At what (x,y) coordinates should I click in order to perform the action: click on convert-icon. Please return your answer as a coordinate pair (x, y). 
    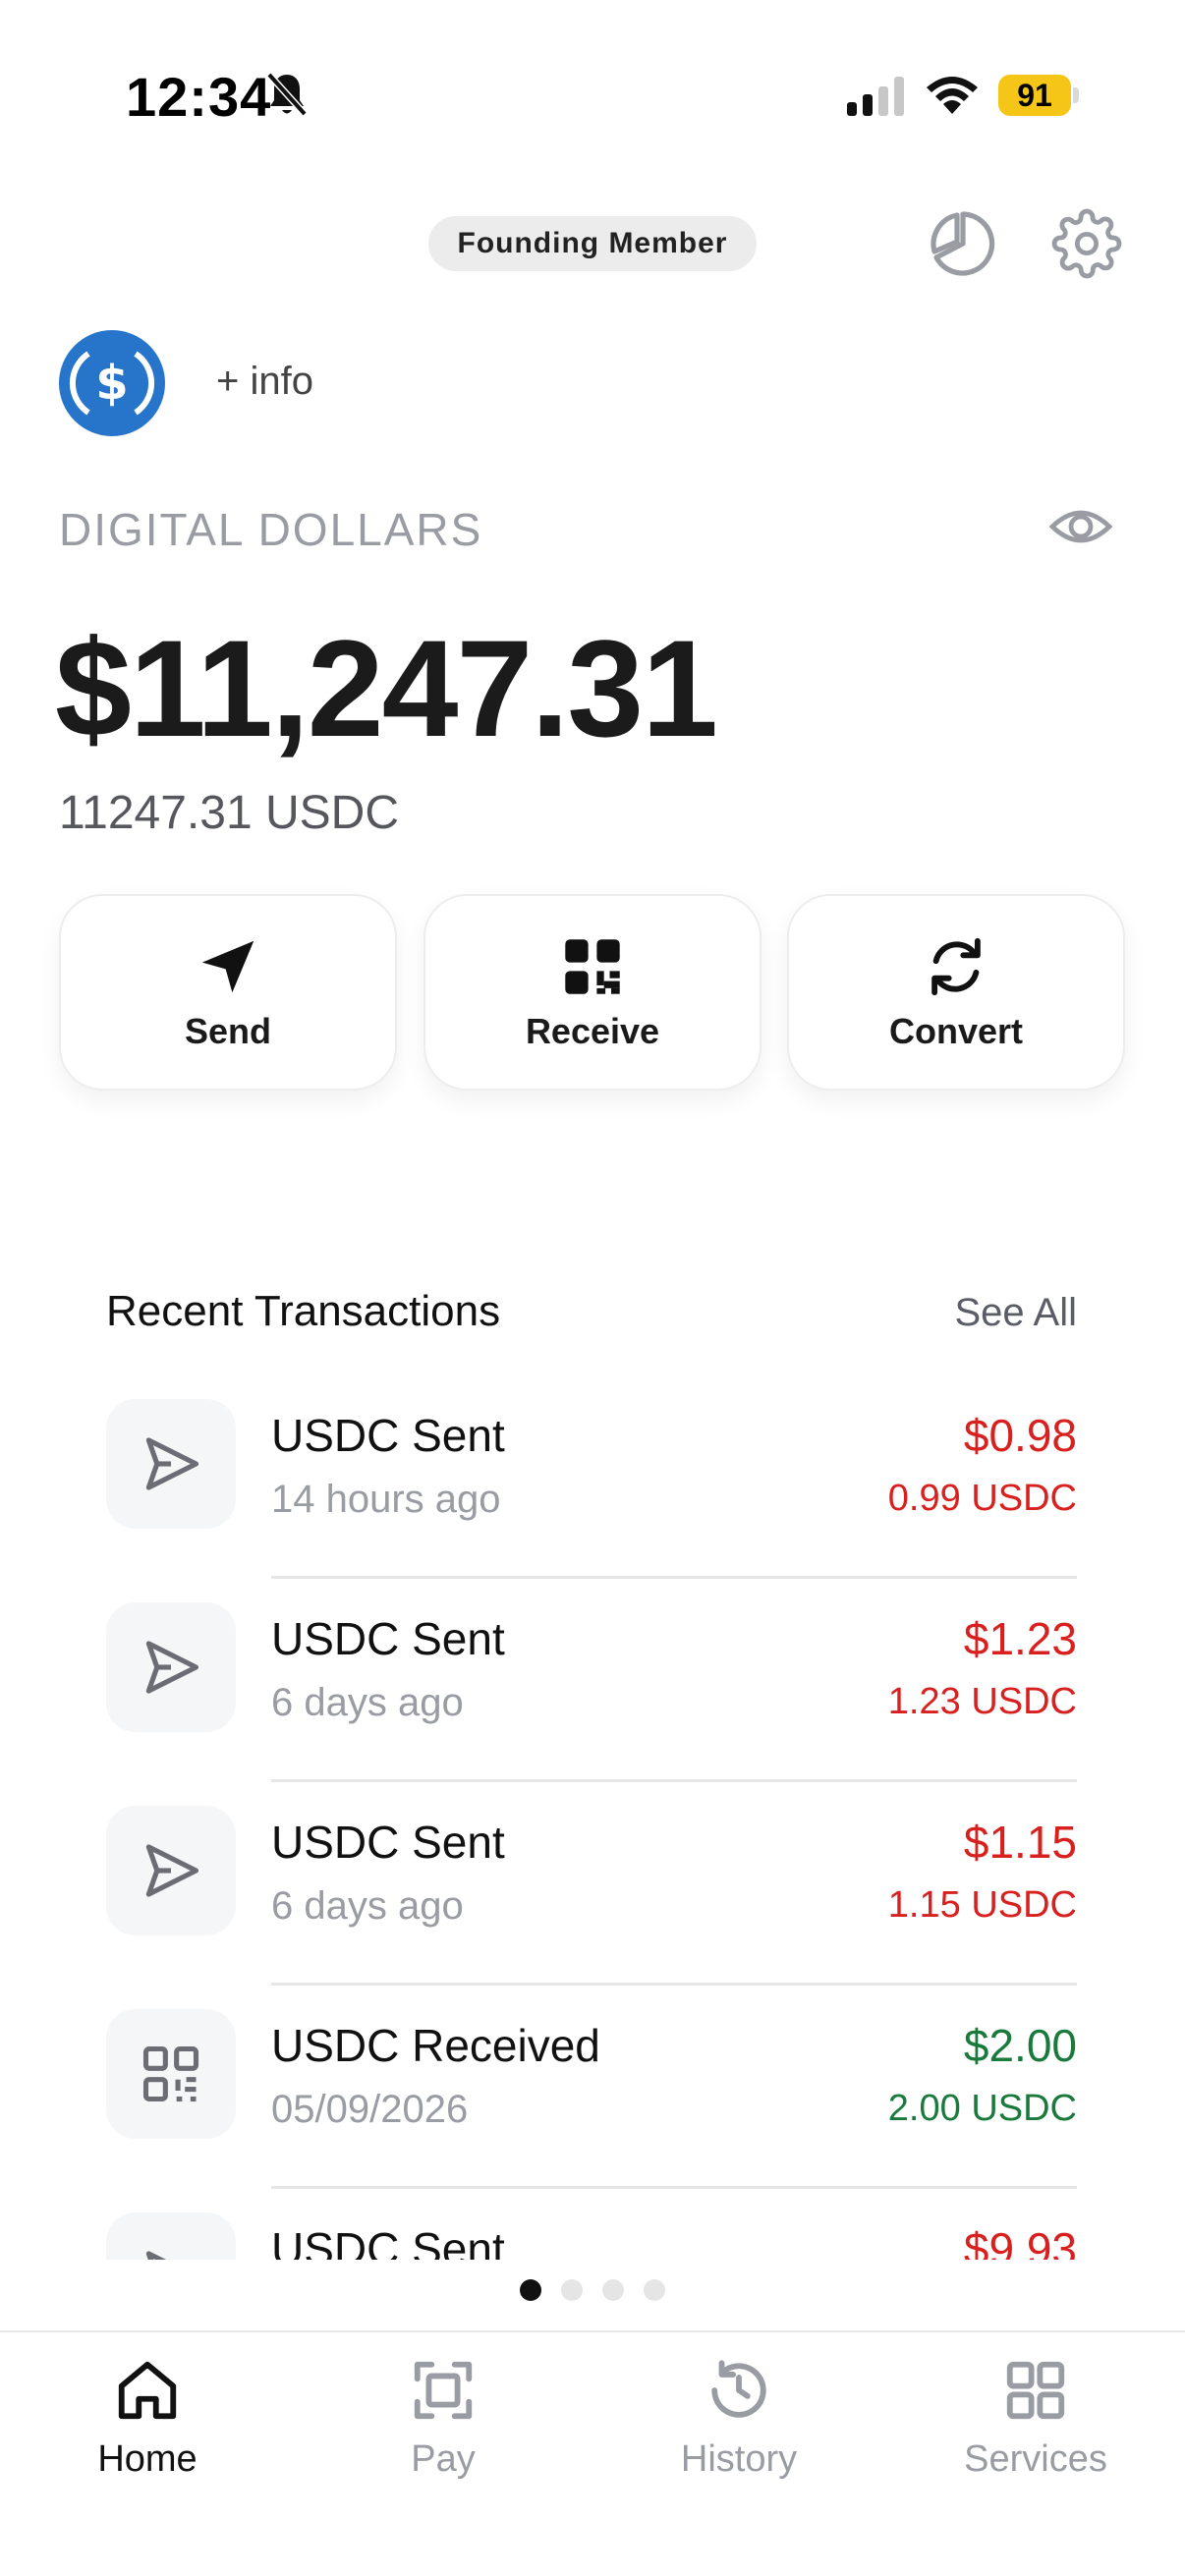
    Looking at the image, I should click on (956, 966).